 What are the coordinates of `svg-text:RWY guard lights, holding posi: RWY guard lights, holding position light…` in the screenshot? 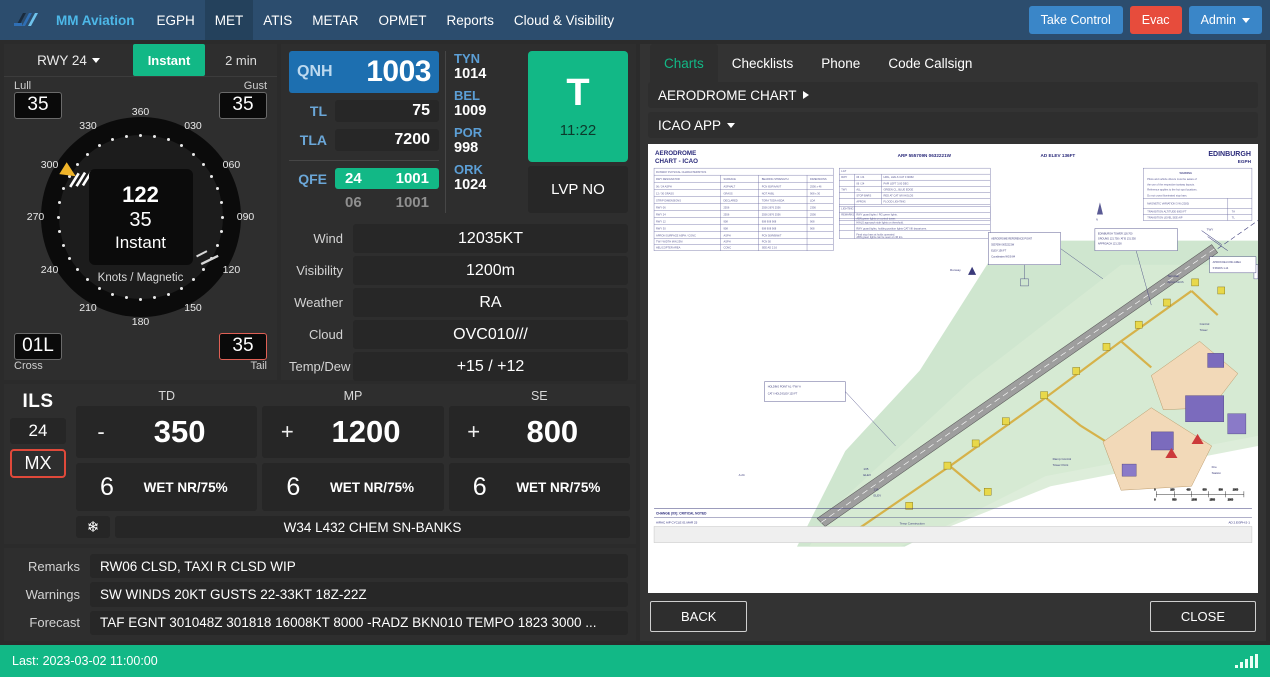 It's located at (891, 229).